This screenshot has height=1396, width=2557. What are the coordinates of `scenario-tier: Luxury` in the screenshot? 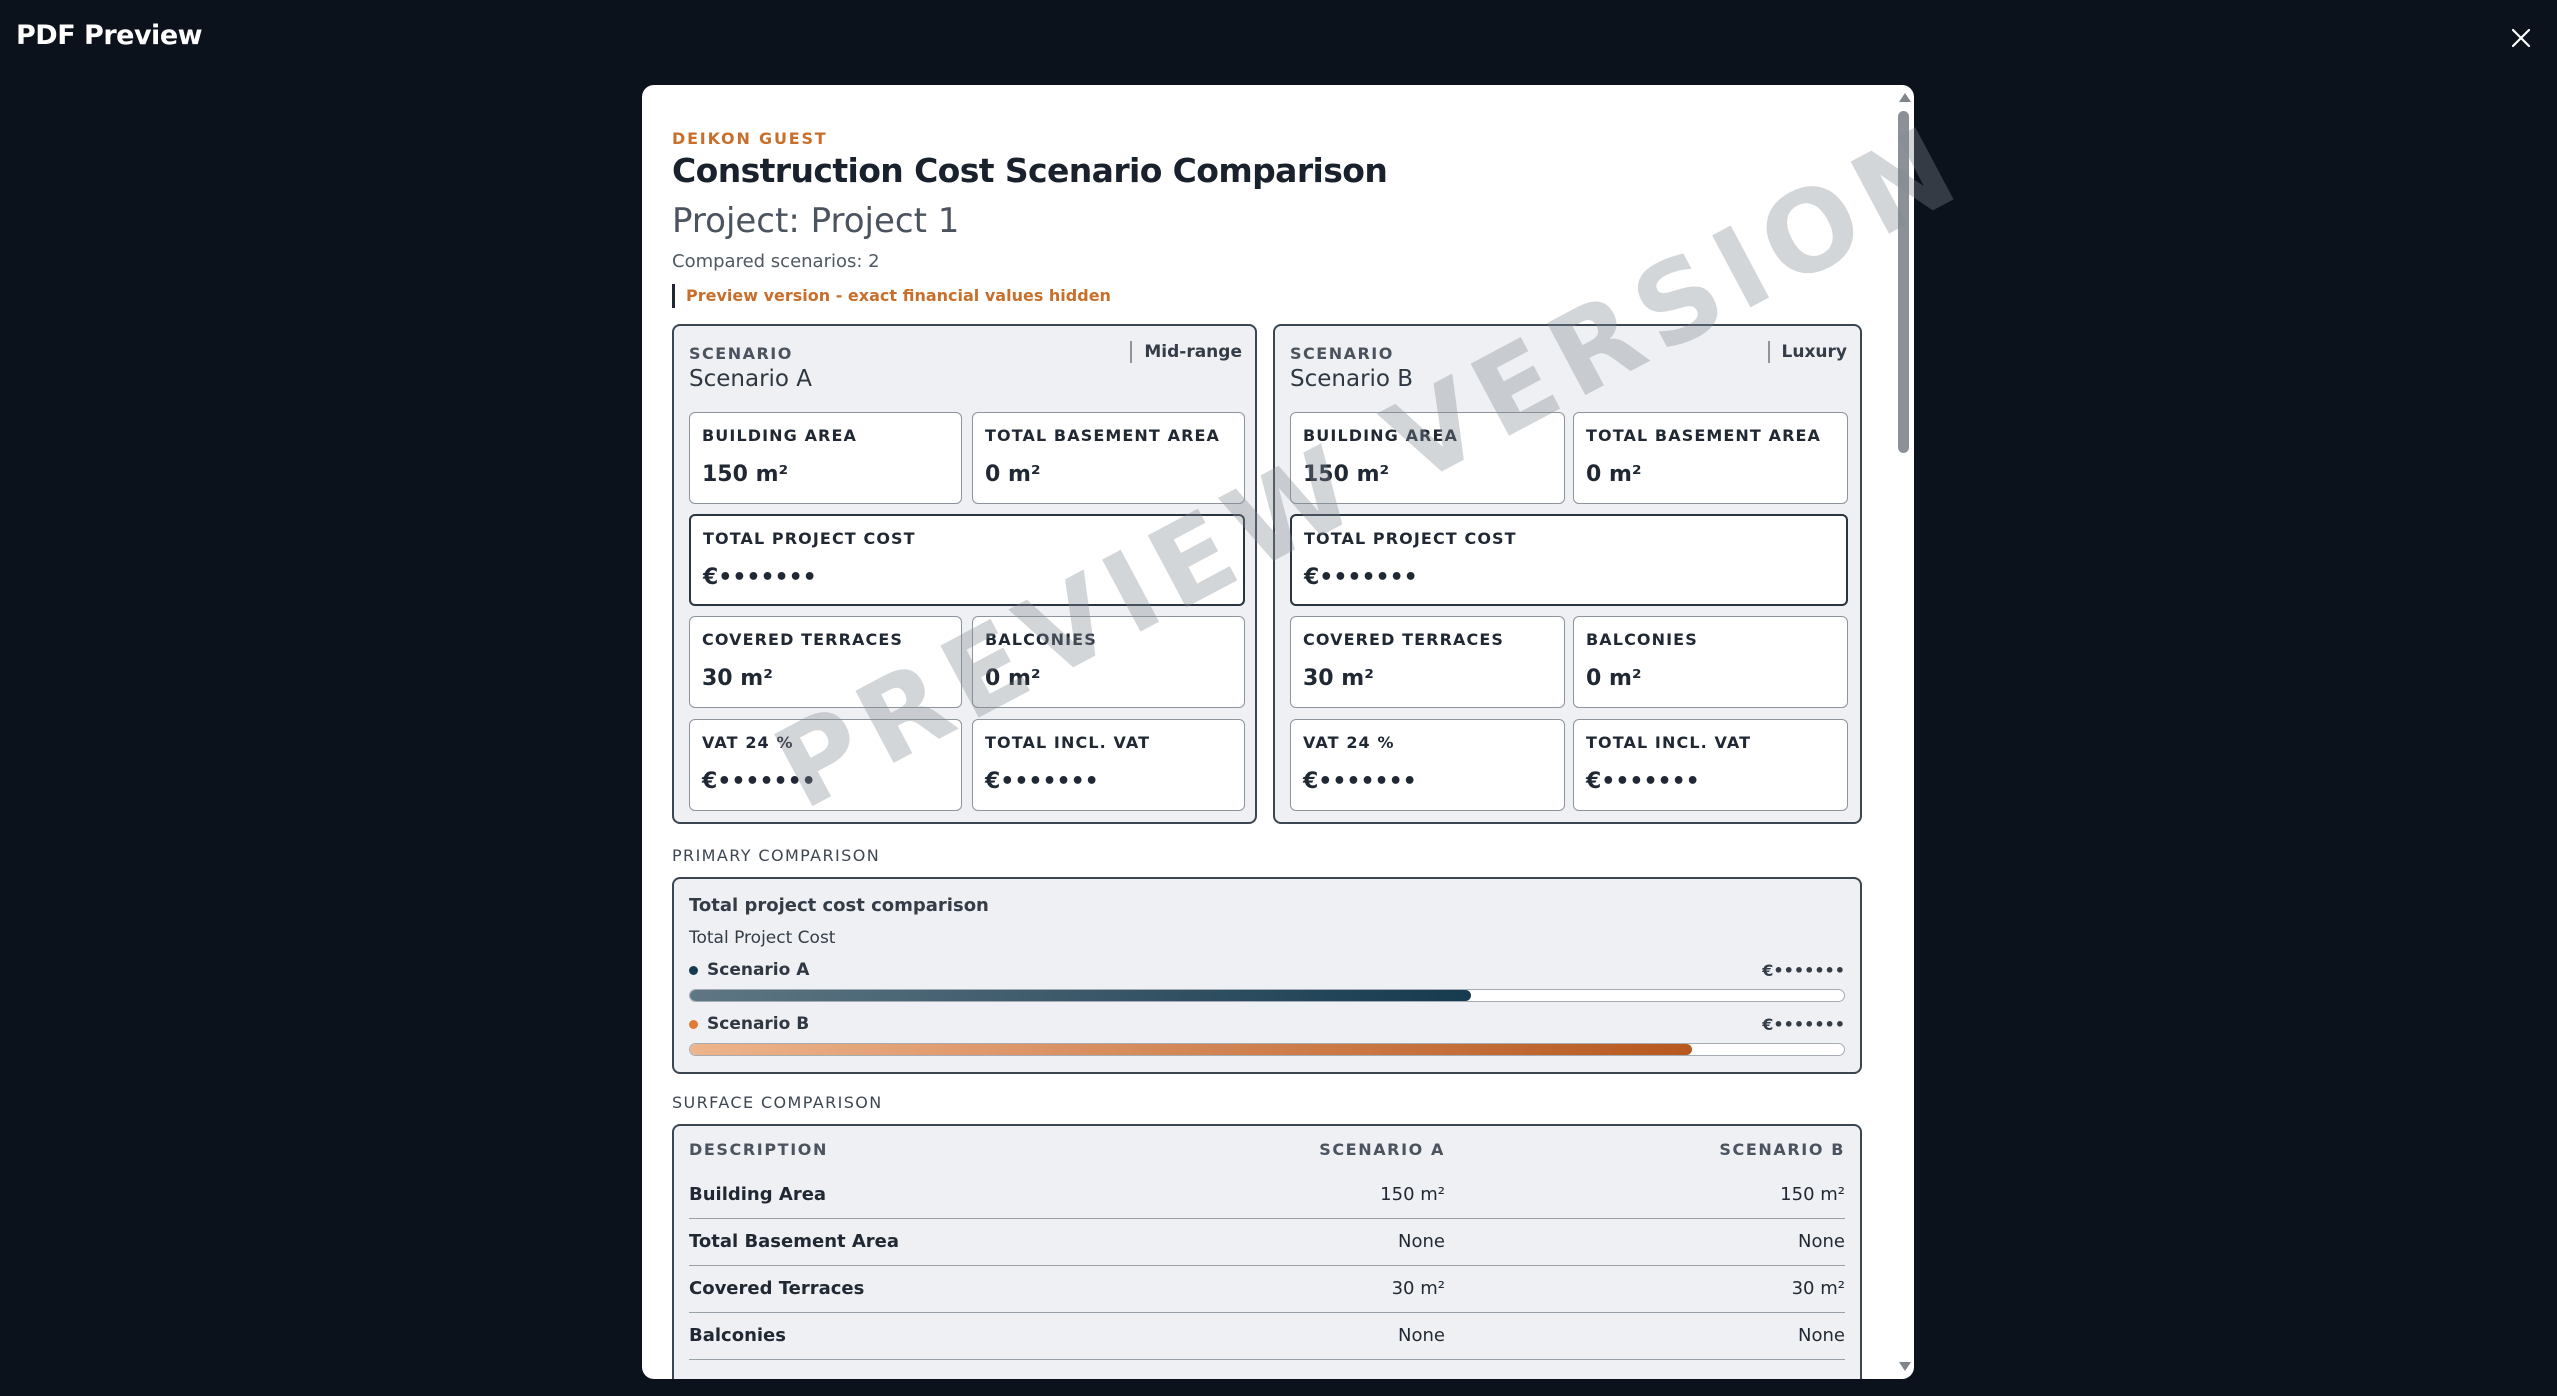 It's located at (1807, 352).